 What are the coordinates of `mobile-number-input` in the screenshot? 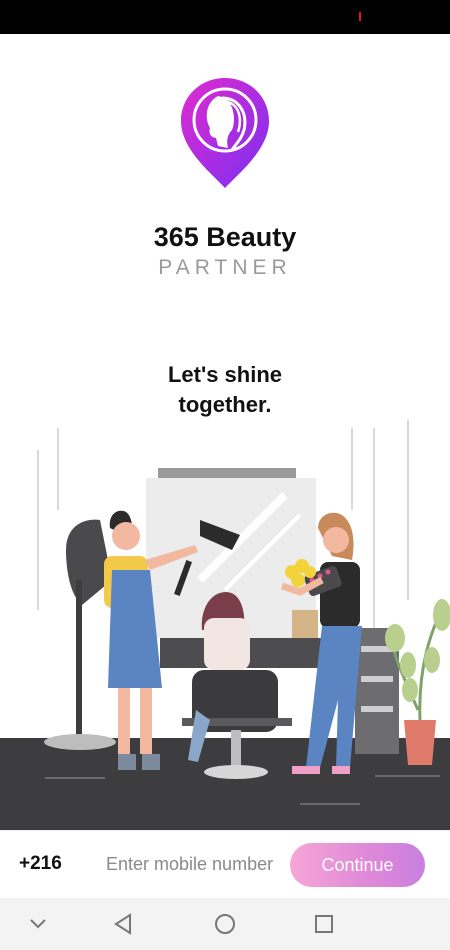 It's located at (193, 864).